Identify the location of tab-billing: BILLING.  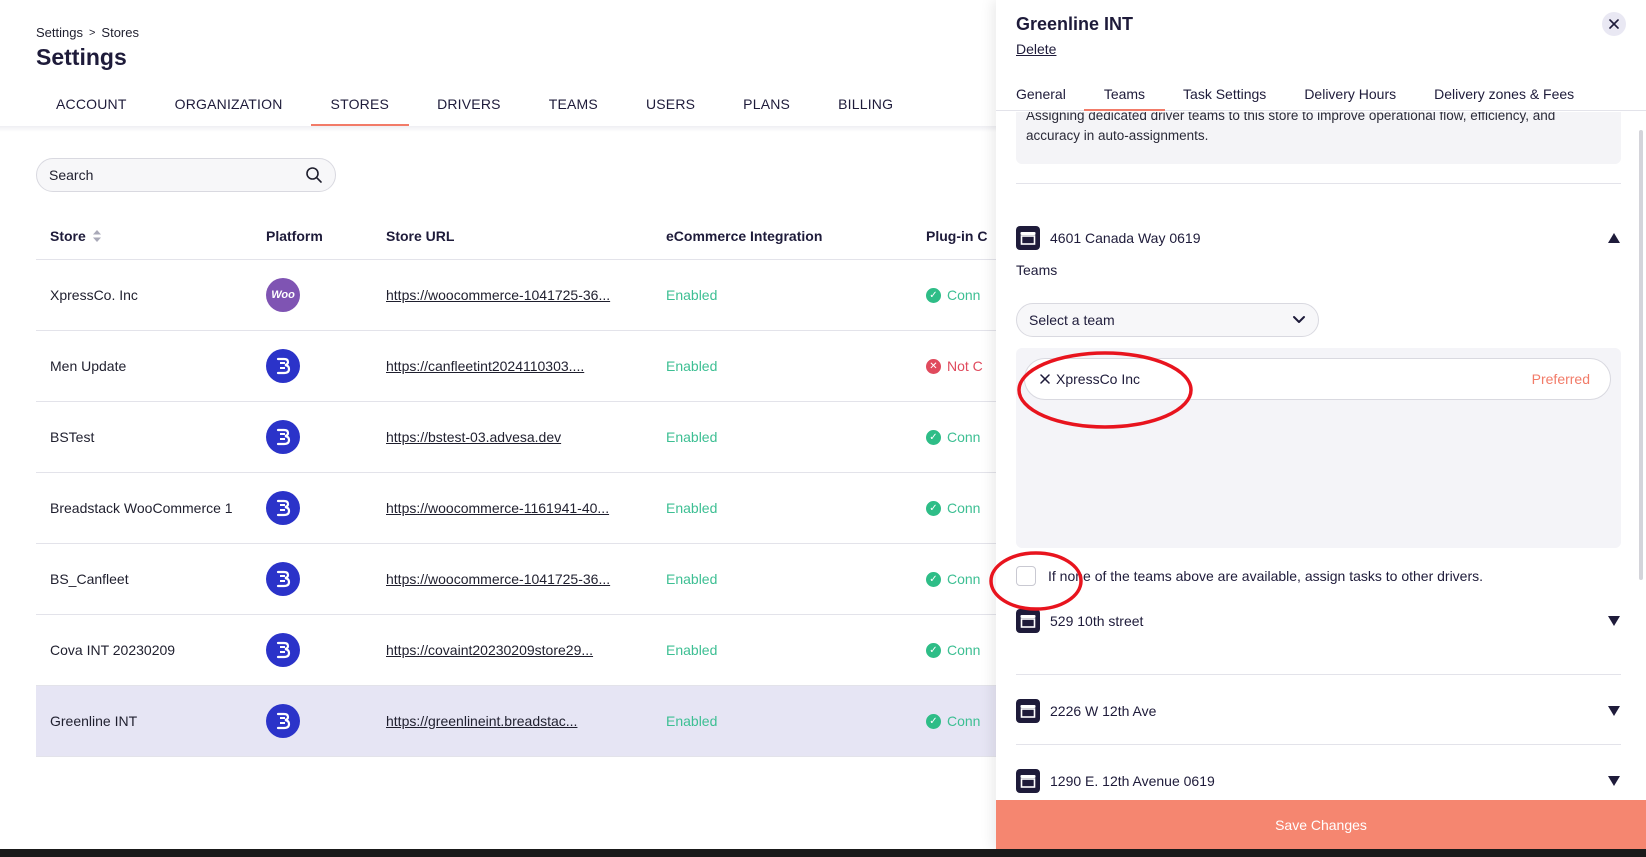
(865, 106).